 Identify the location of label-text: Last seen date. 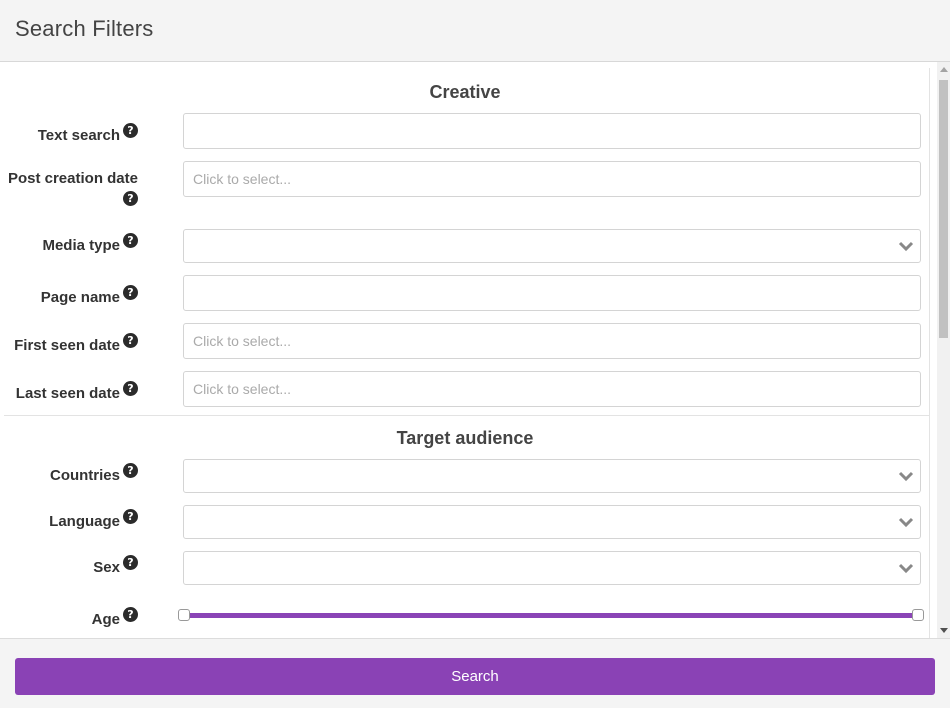
(67, 393).